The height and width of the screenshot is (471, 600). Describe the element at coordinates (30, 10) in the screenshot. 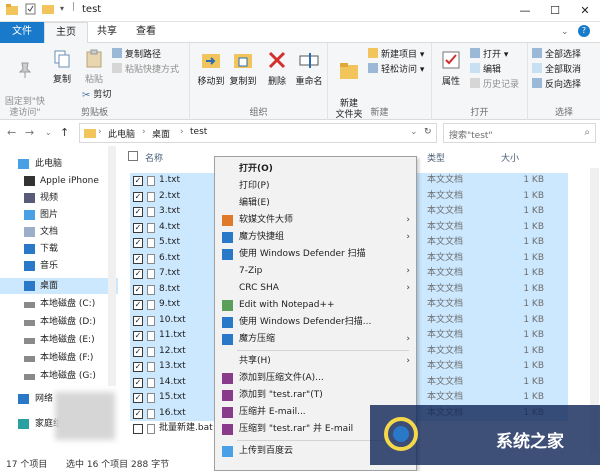

I see `properties-quick-icon` at that location.